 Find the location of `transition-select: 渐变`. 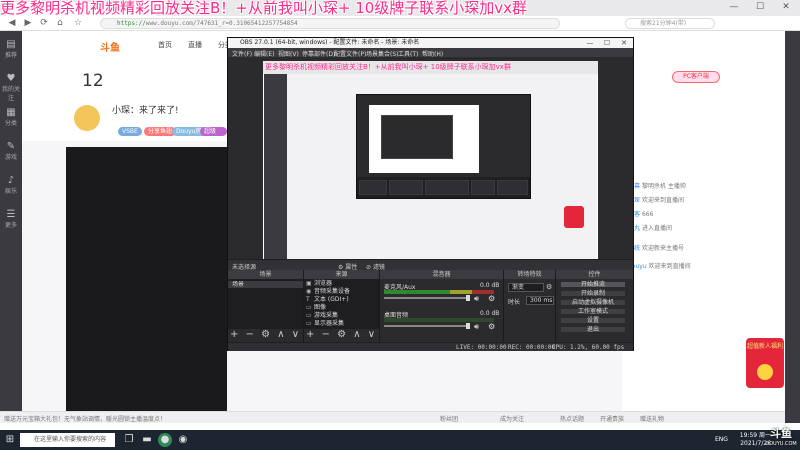

transition-select: 渐变 is located at coordinates (526, 287).